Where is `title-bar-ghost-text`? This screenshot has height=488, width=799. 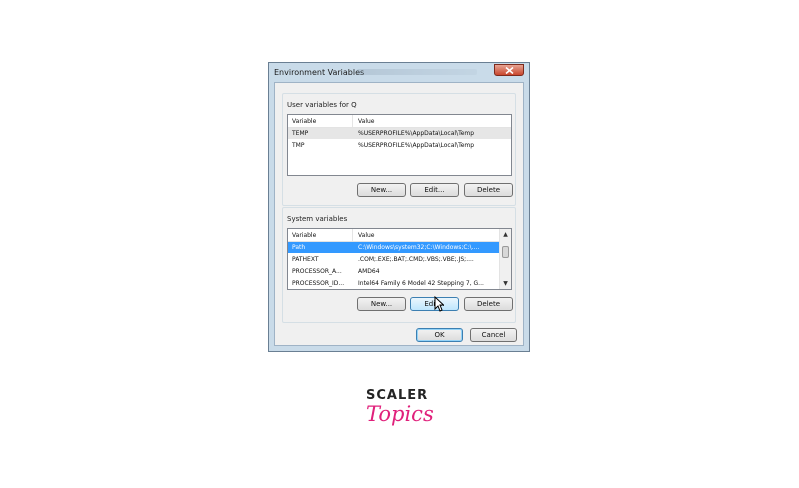
title-bar-ghost-text is located at coordinates (417, 72).